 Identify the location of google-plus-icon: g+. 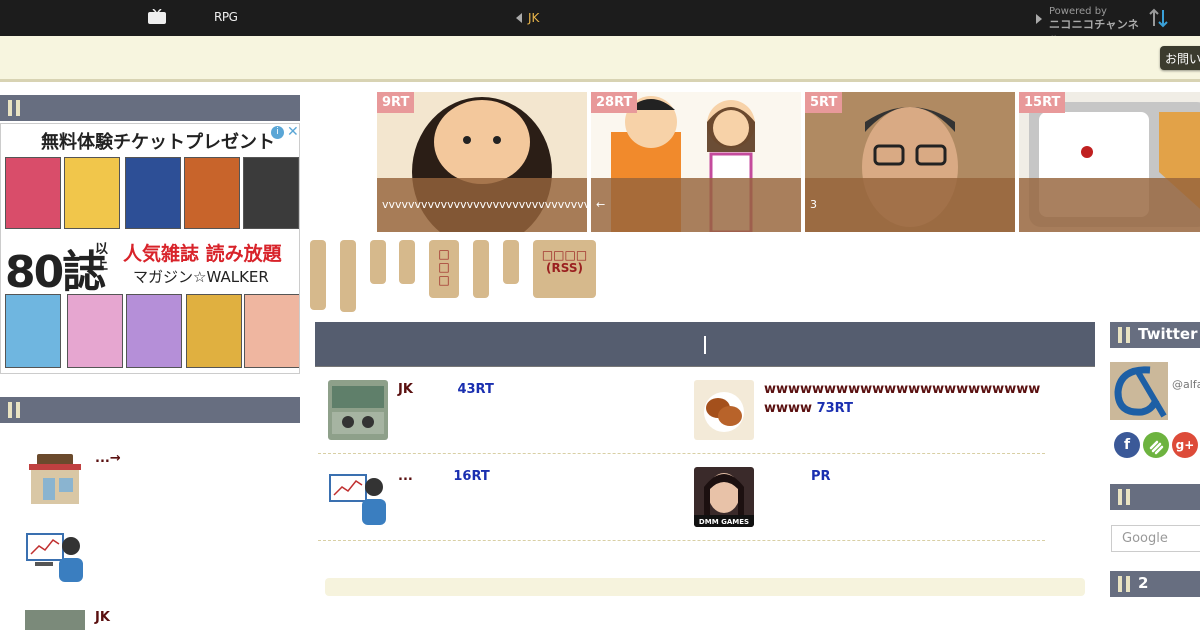
(1185, 445).